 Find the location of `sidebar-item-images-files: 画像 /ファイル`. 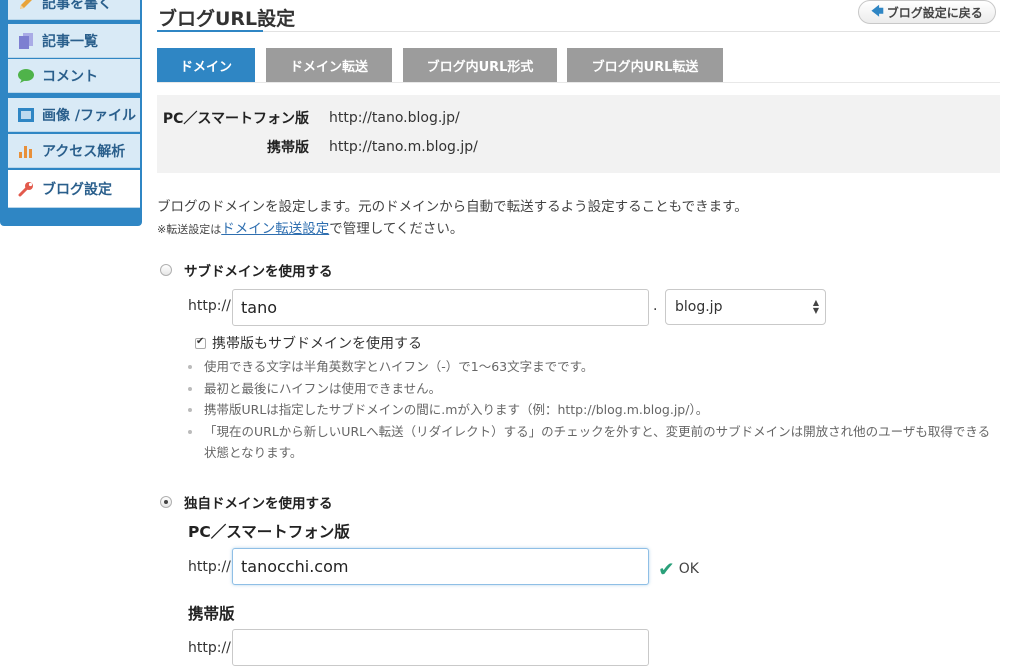

sidebar-item-images-files: 画像 /ファイル is located at coordinates (74, 115).